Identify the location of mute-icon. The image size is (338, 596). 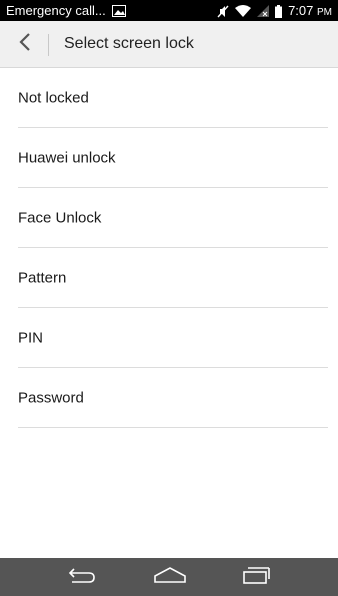
(223, 11).